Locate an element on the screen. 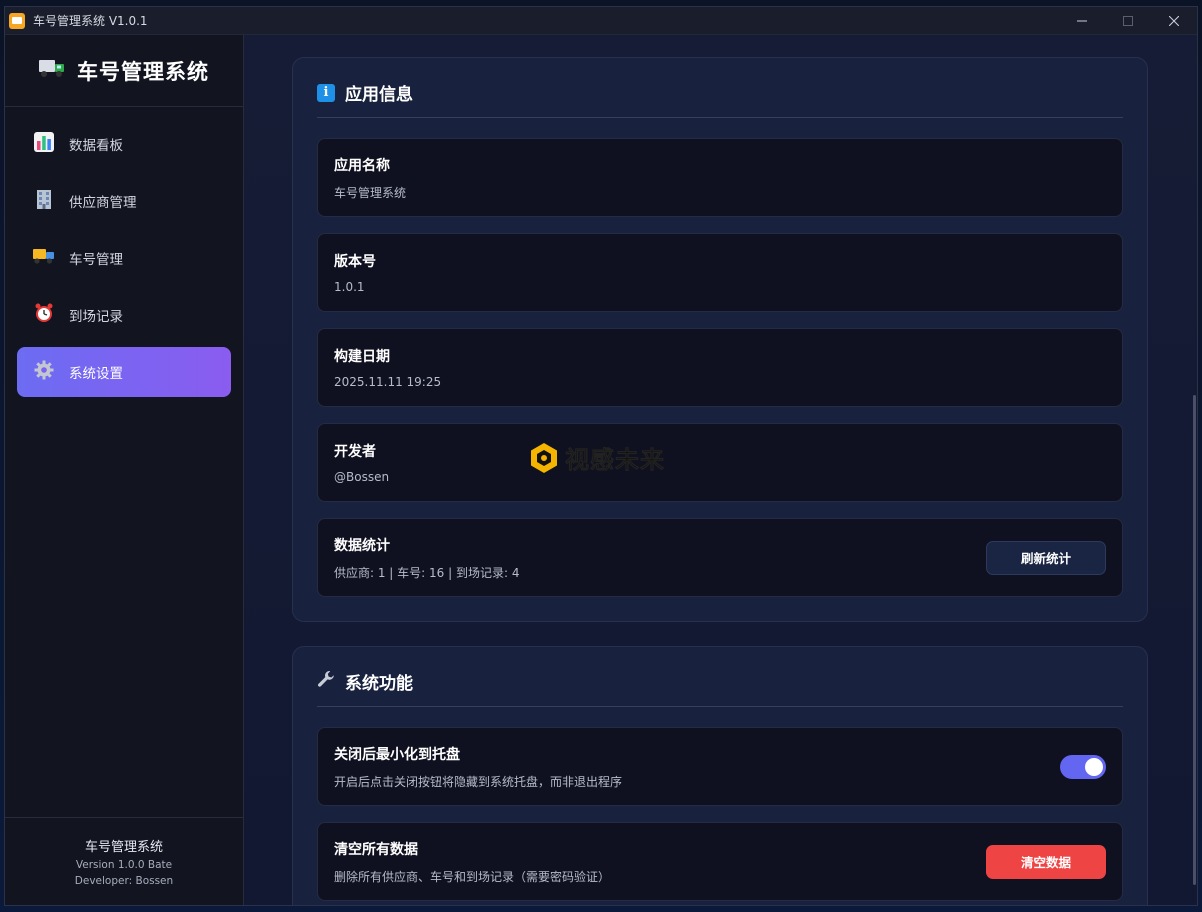 This screenshot has width=1202, height=912. gear-icon is located at coordinates (44, 372).